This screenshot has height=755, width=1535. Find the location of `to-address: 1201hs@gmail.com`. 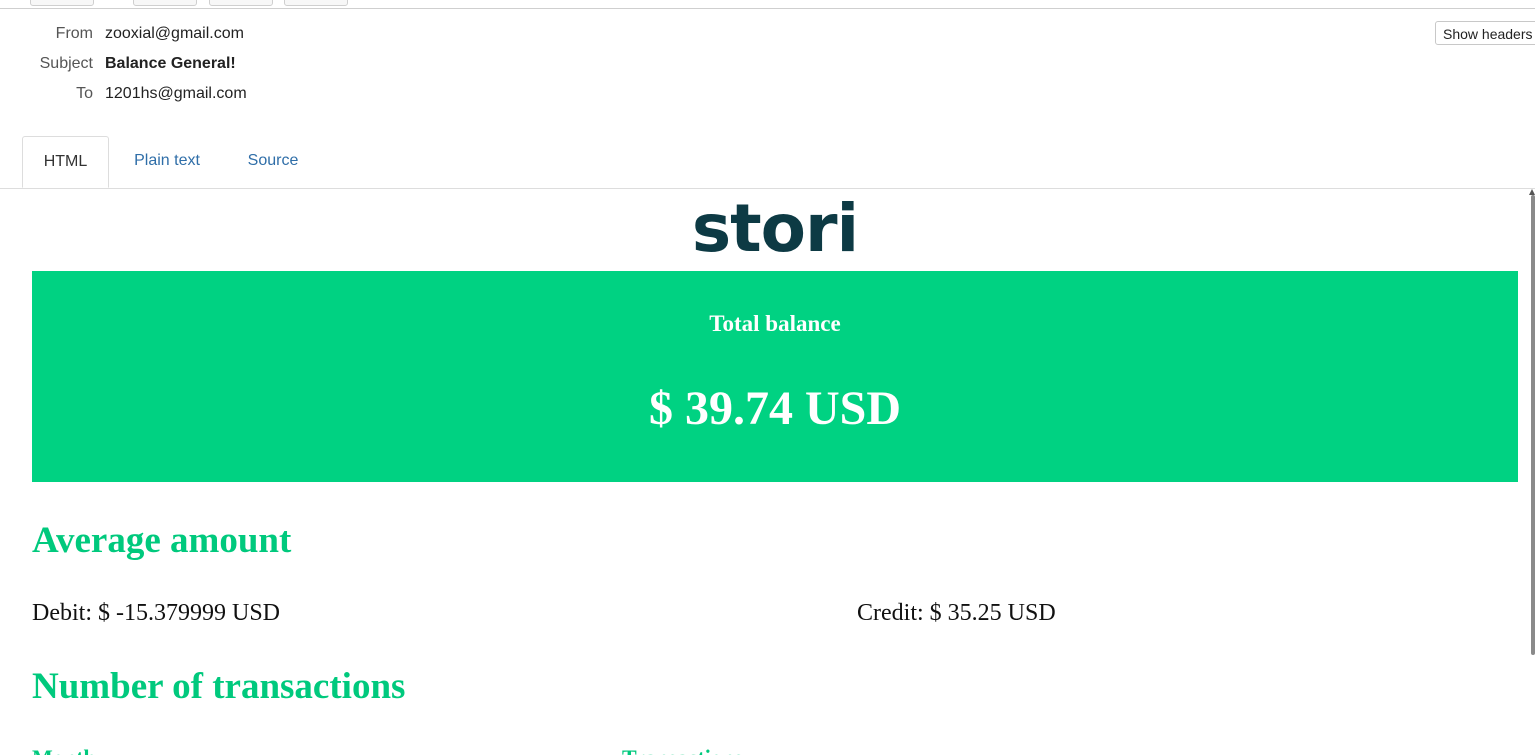

to-address: 1201hs@gmail.com is located at coordinates (176, 94).